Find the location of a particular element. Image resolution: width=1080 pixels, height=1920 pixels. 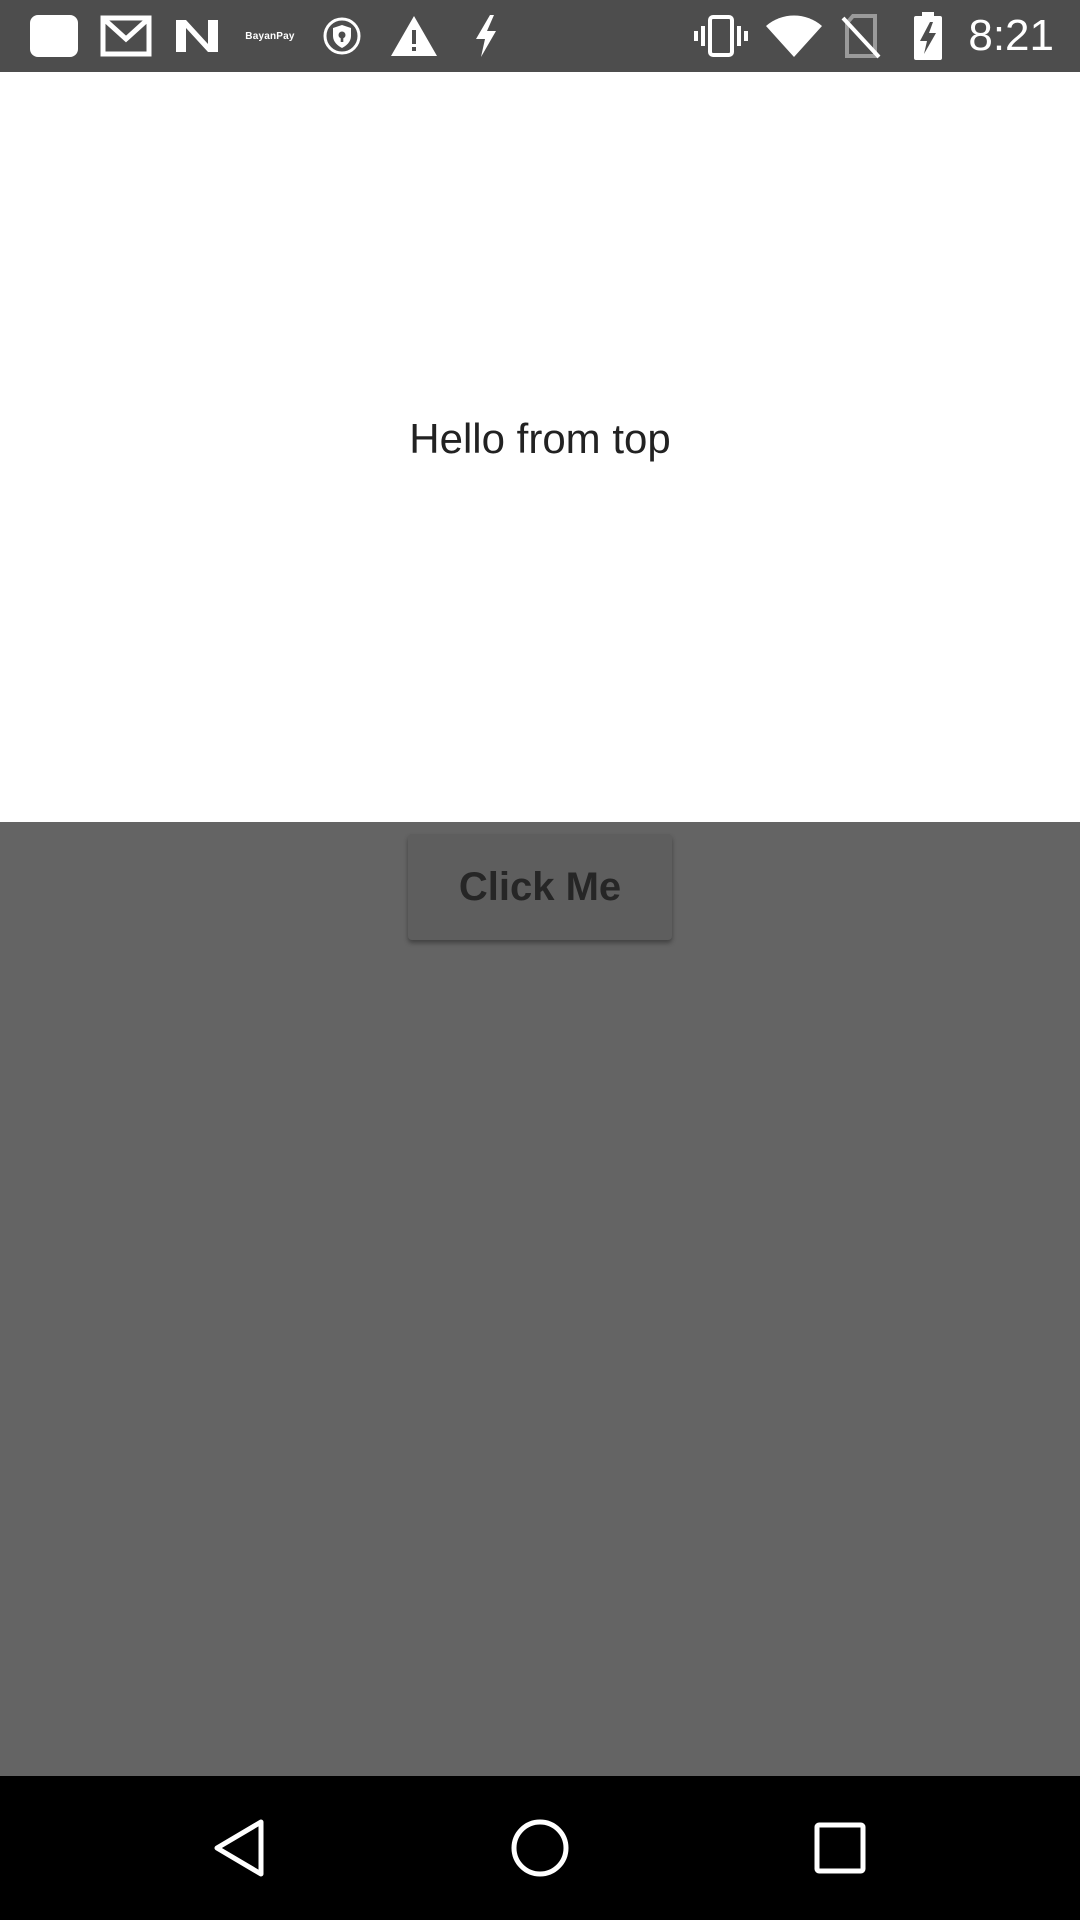

navigation-bar is located at coordinates (540, 1848).